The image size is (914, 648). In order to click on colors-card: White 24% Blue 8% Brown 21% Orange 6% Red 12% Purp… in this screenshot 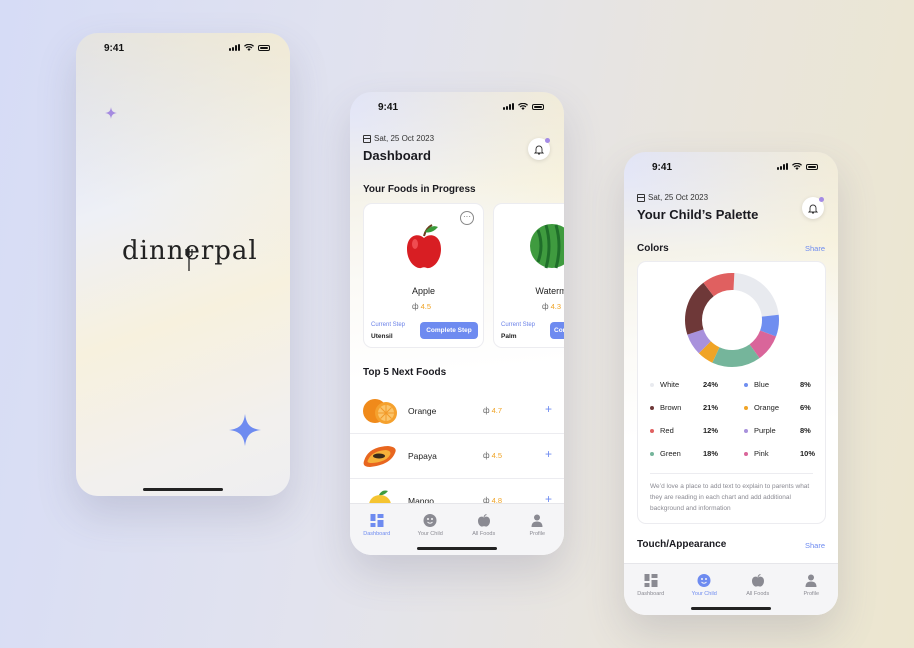, I will do `click(731, 392)`.